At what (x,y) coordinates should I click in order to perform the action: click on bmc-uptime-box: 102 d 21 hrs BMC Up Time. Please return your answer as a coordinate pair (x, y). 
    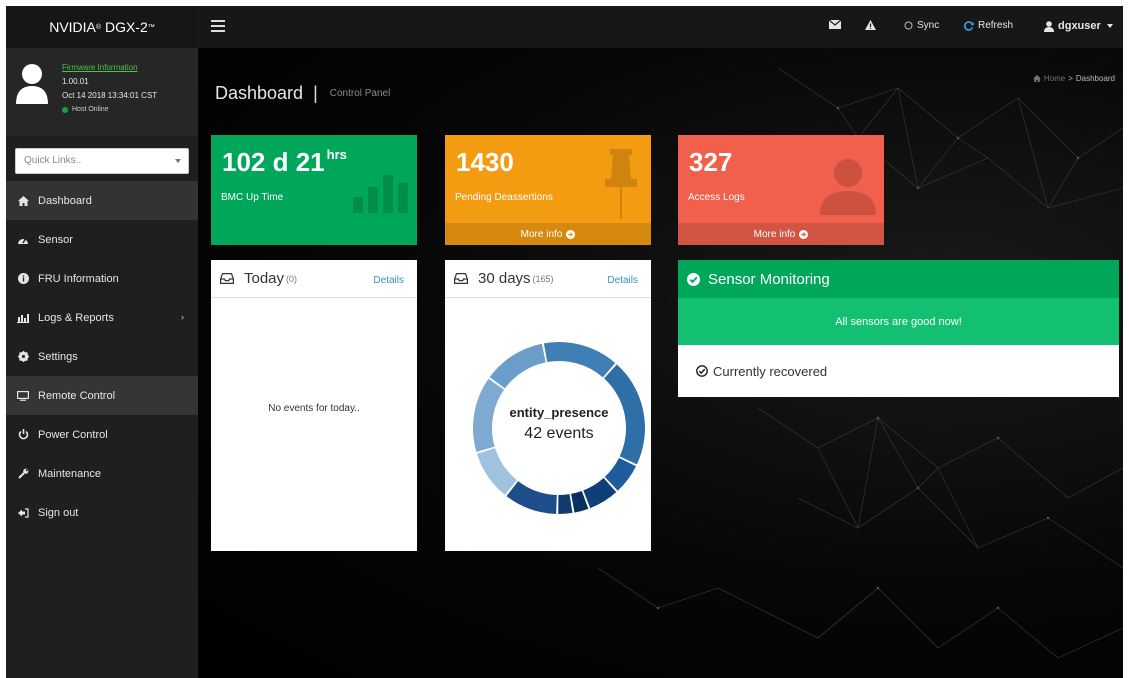
    Looking at the image, I should click on (314, 190).